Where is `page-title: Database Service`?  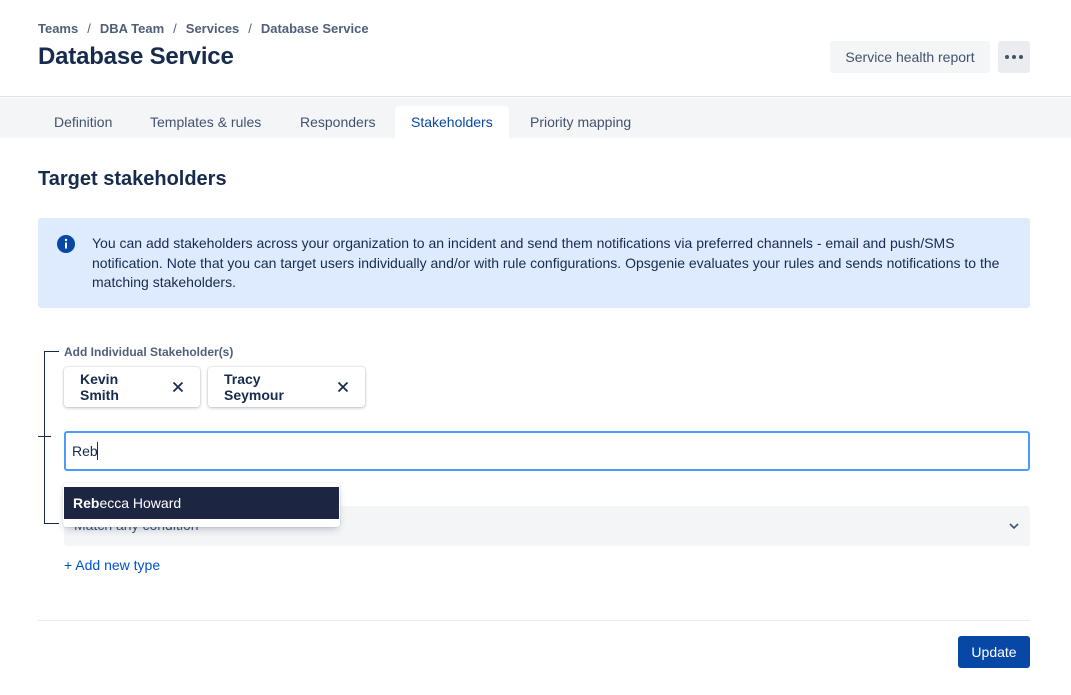
page-title: Database Service is located at coordinates (136, 56).